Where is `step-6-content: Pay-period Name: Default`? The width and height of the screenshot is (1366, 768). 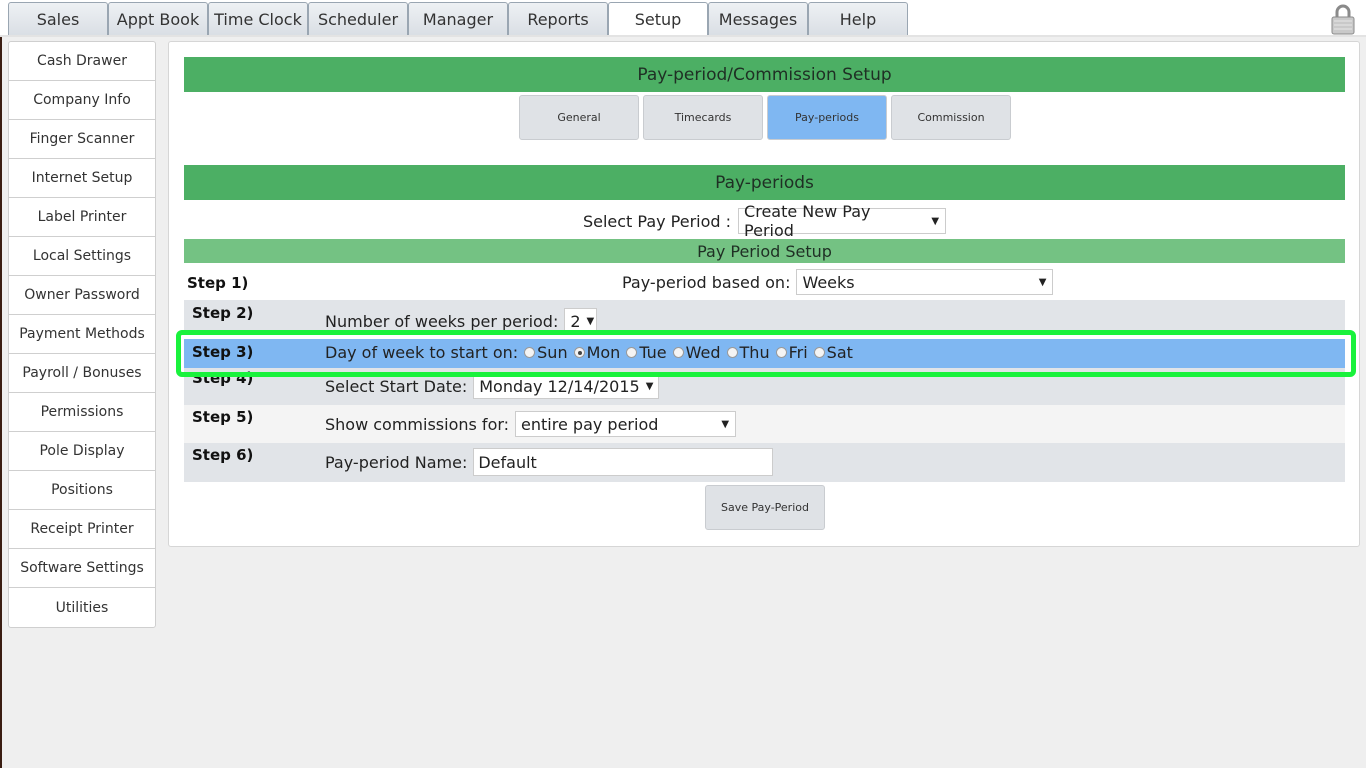 step-6-content: Pay-period Name: Default is located at coordinates (549, 462).